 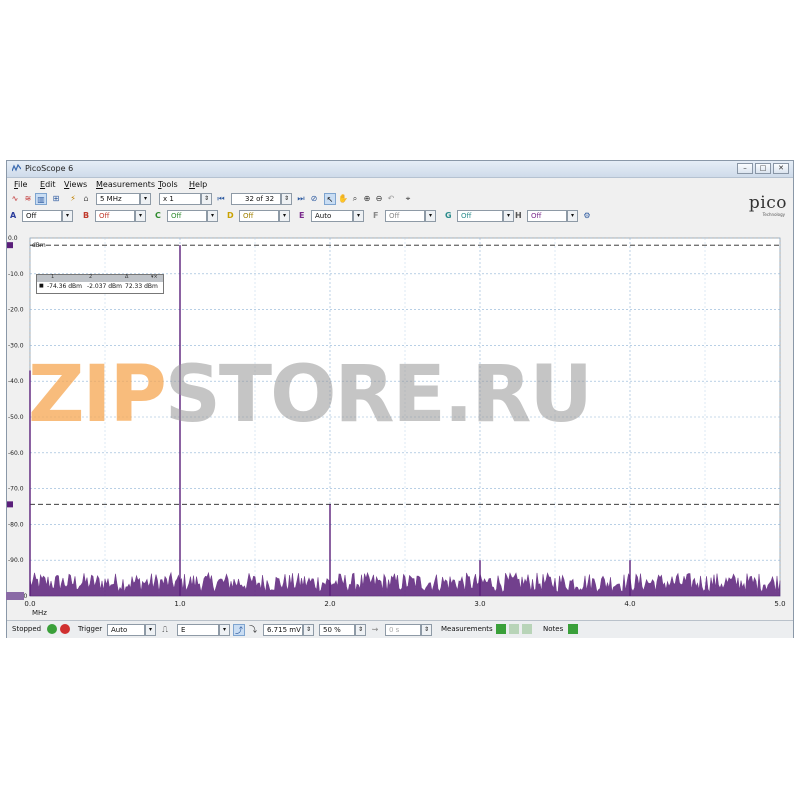 I want to click on zoom-out-icon: ⊖, so click(x=379, y=199).